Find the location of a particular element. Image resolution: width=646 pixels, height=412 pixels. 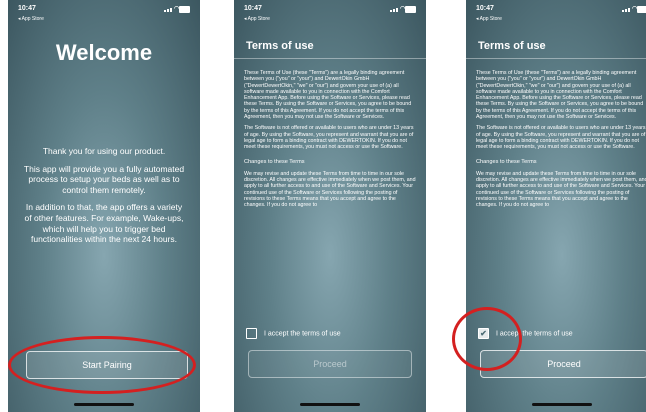

accept-terms-row: I accept the terms of use is located at coordinates (293, 334).